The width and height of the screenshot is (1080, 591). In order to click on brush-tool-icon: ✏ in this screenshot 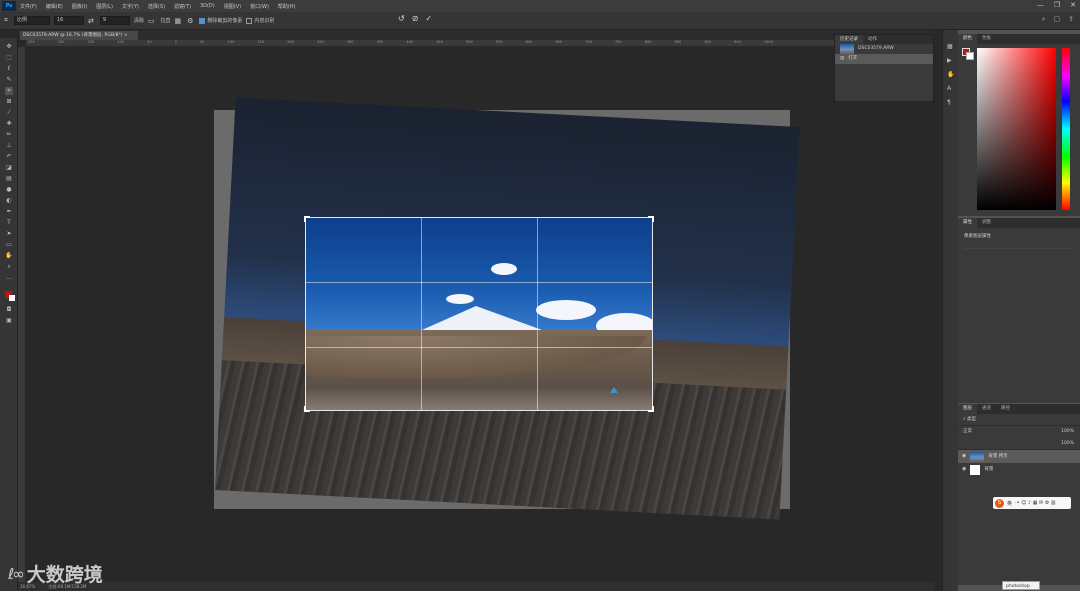, I will do `click(9, 135)`.